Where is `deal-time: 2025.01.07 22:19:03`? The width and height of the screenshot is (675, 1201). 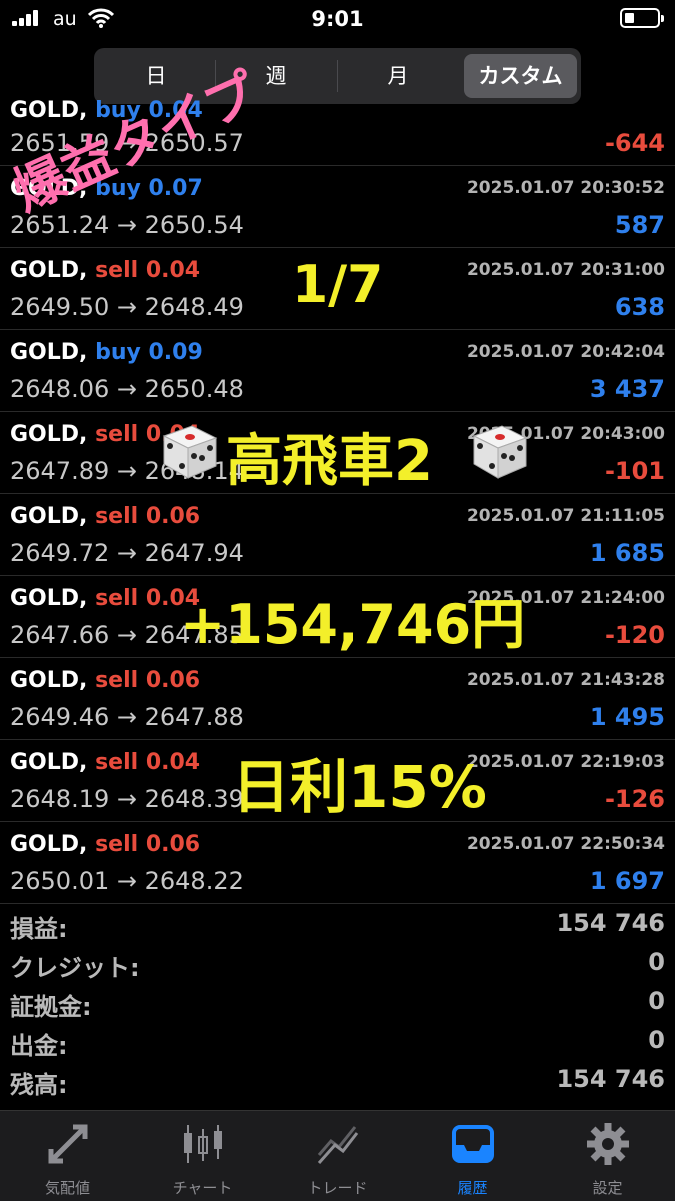 deal-time: 2025.01.07 22:19:03 is located at coordinates (565, 762).